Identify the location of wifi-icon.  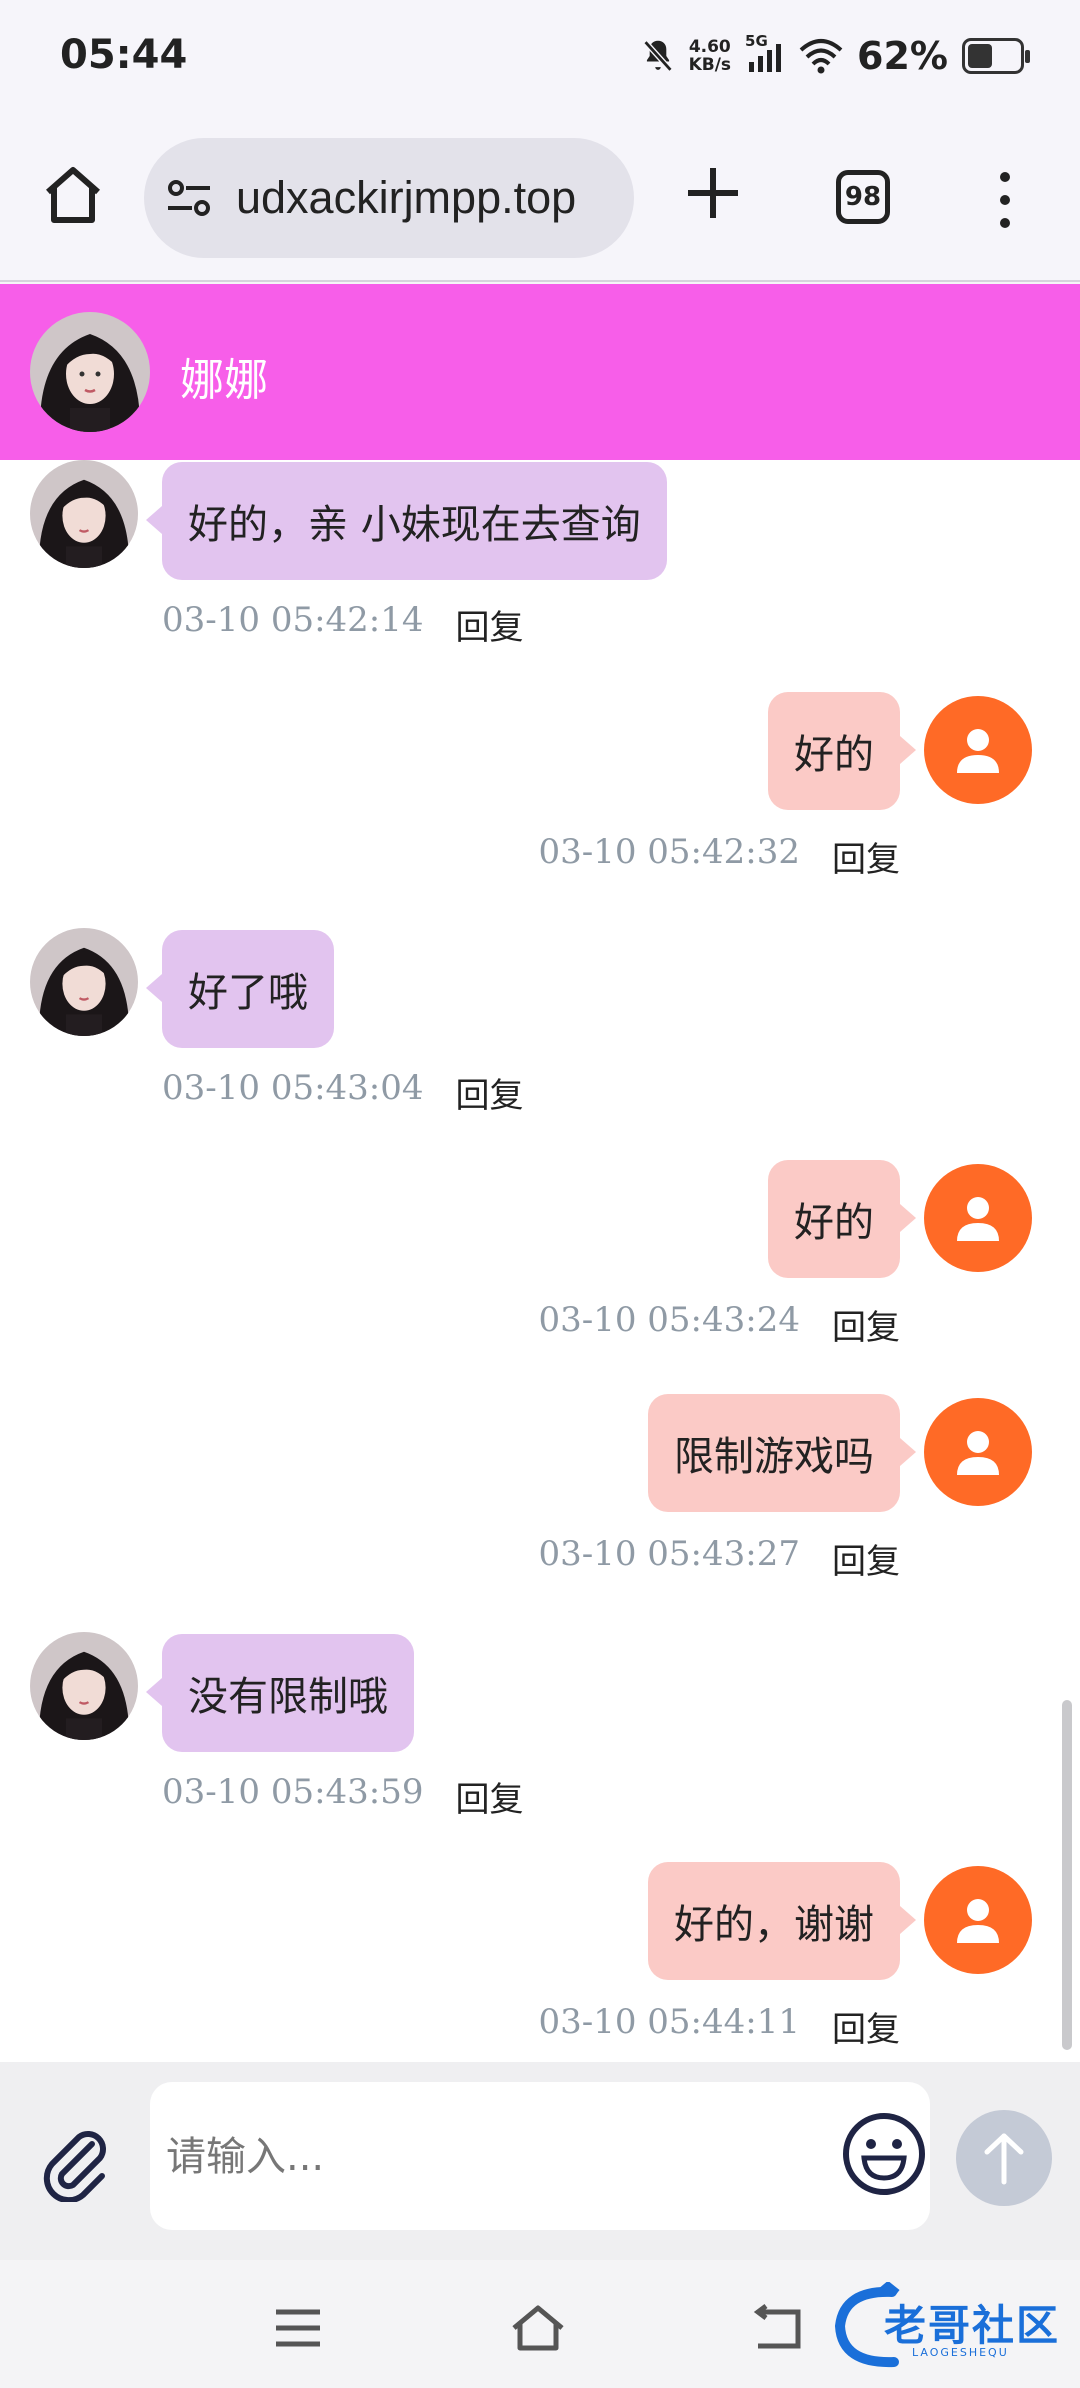
(821, 56).